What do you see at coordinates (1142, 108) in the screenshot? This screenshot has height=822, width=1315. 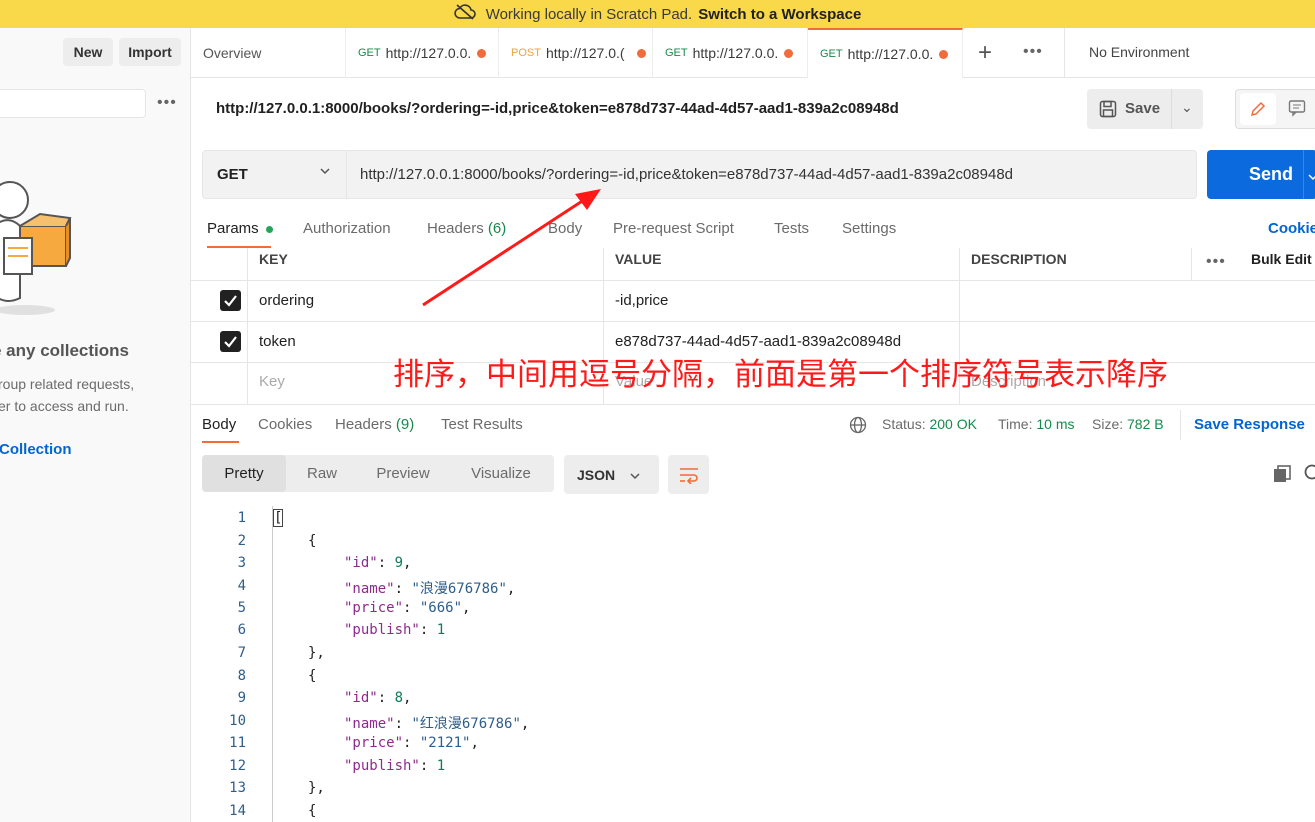 I see `save-button: Save` at bounding box center [1142, 108].